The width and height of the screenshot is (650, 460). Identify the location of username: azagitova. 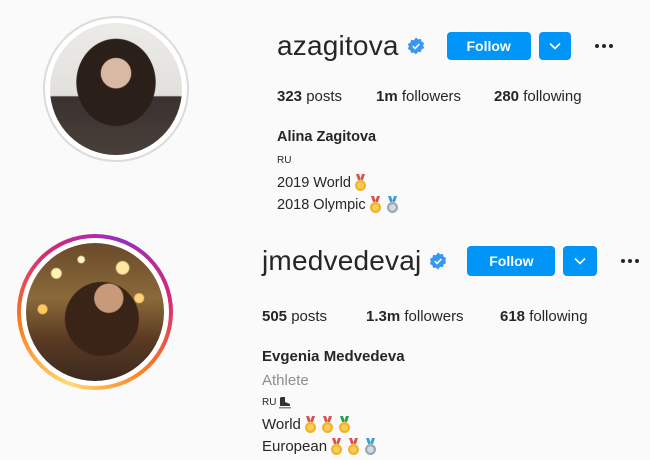
(338, 45).